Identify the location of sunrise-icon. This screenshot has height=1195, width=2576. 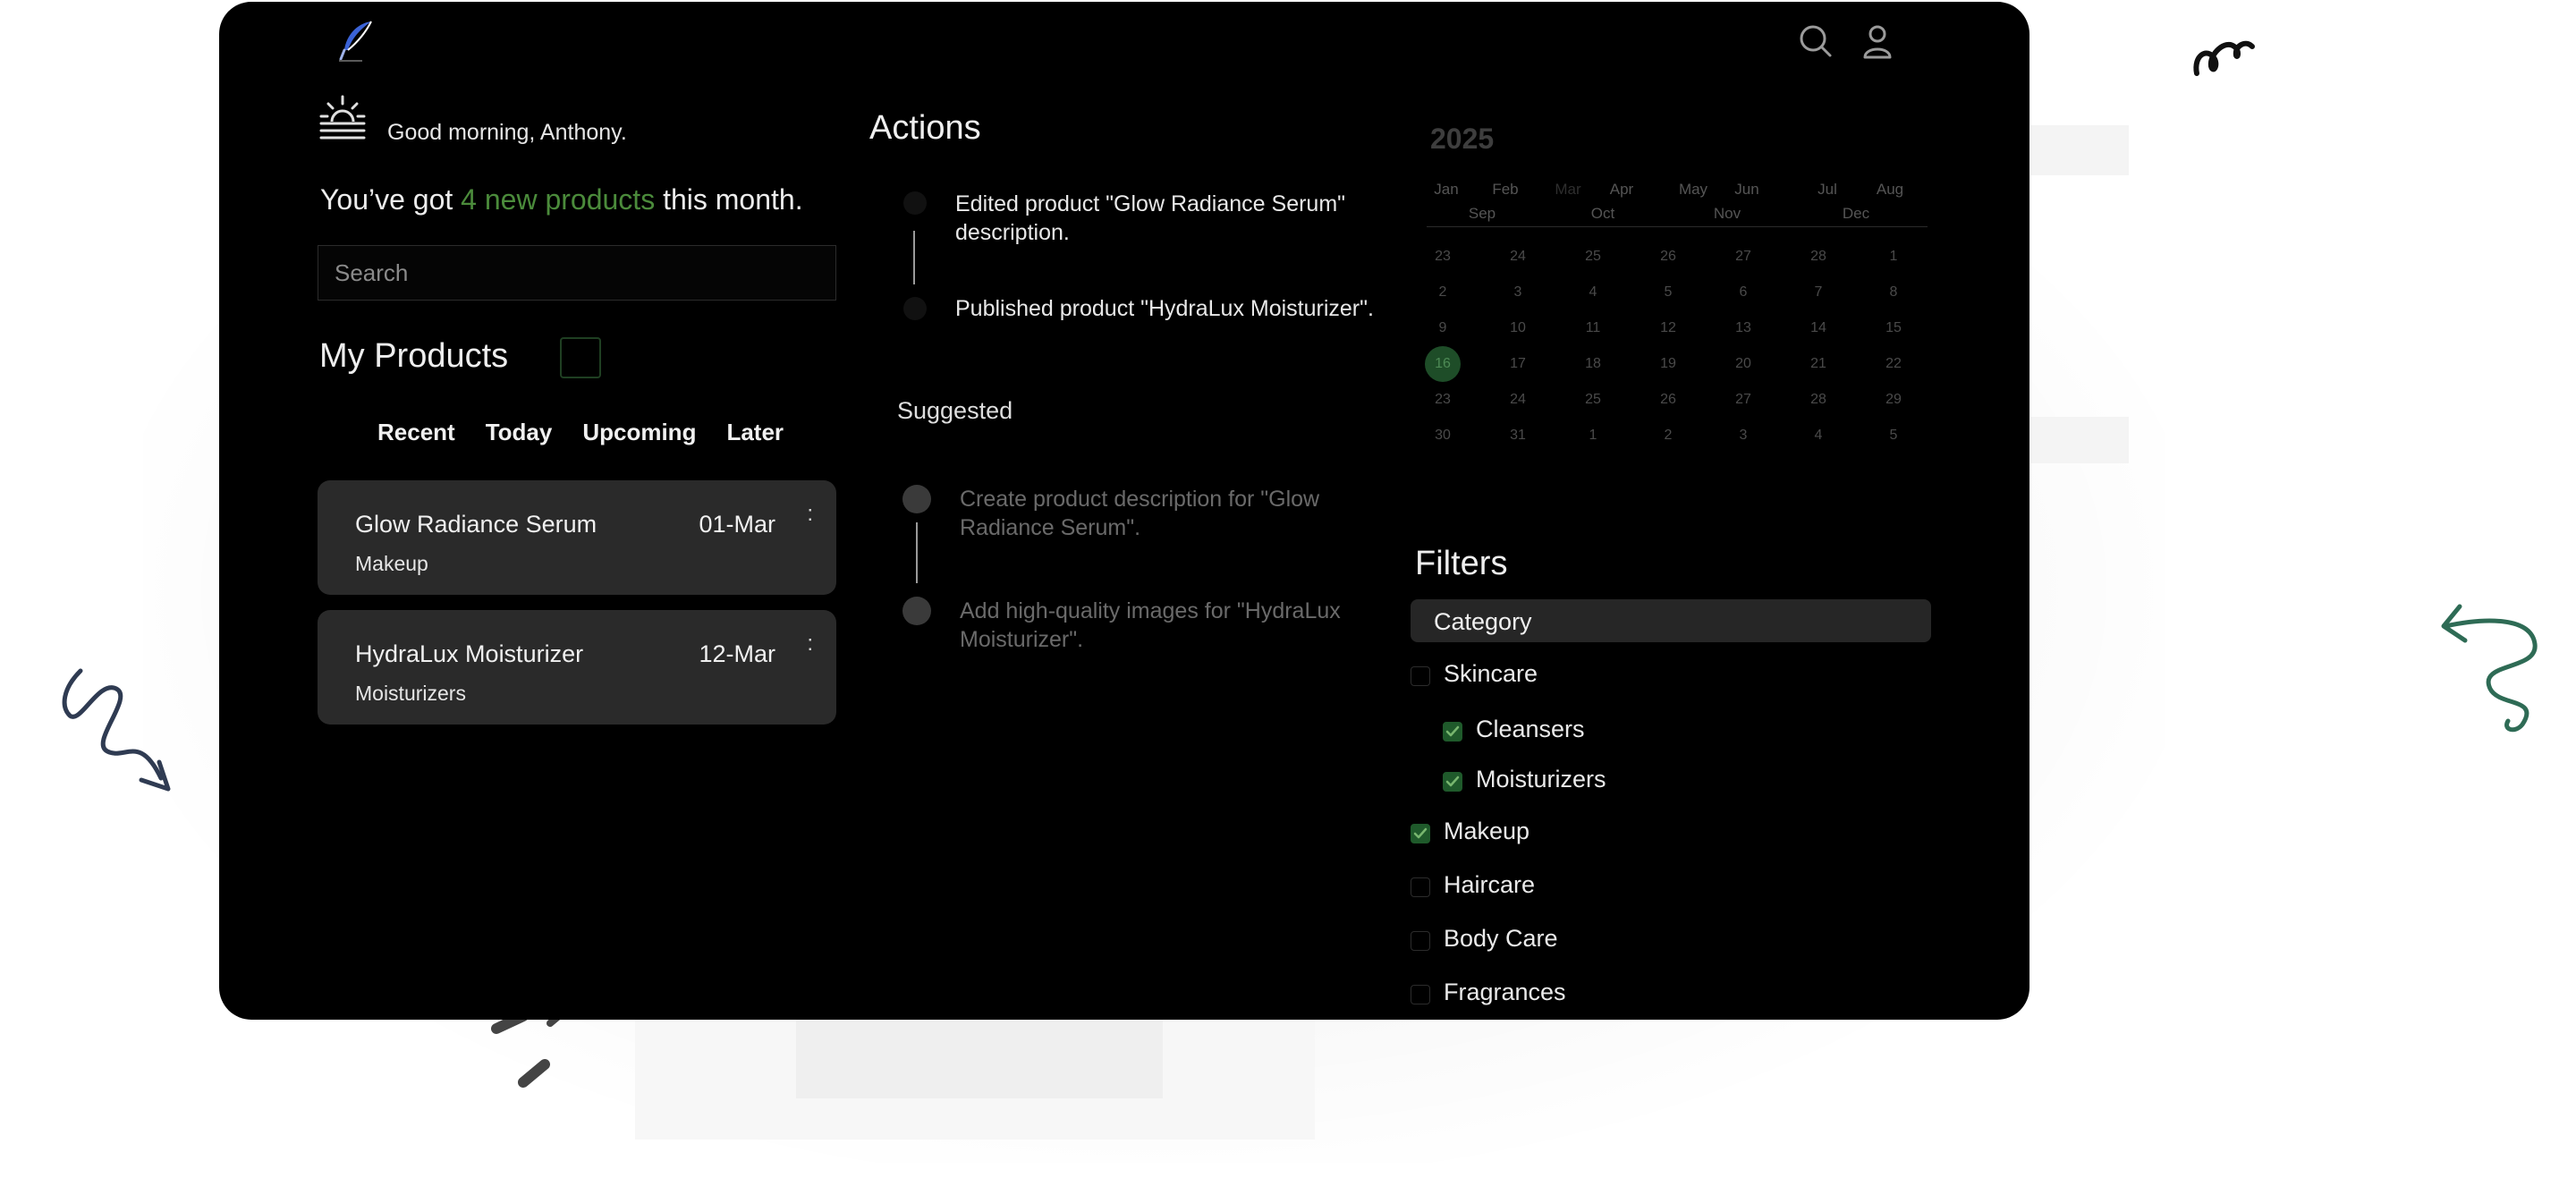
(342, 118).